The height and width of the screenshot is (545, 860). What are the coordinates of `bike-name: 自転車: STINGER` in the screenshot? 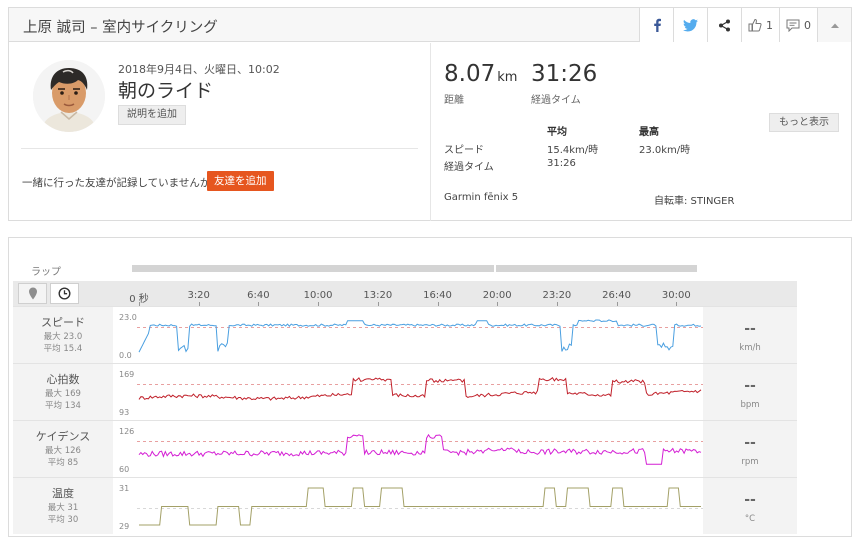 It's located at (694, 199).